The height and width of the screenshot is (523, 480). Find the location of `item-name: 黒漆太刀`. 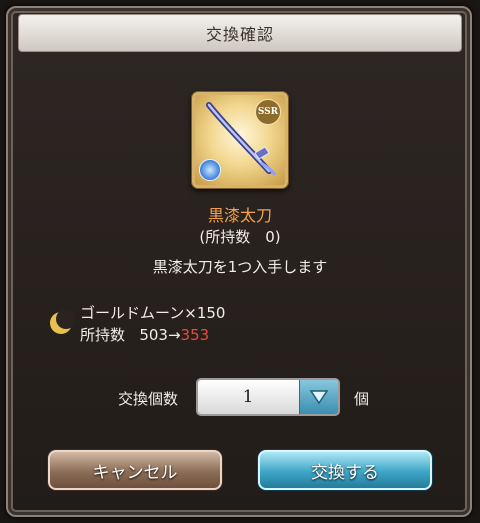

item-name: 黒漆太刀 is located at coordinates (239, 215).